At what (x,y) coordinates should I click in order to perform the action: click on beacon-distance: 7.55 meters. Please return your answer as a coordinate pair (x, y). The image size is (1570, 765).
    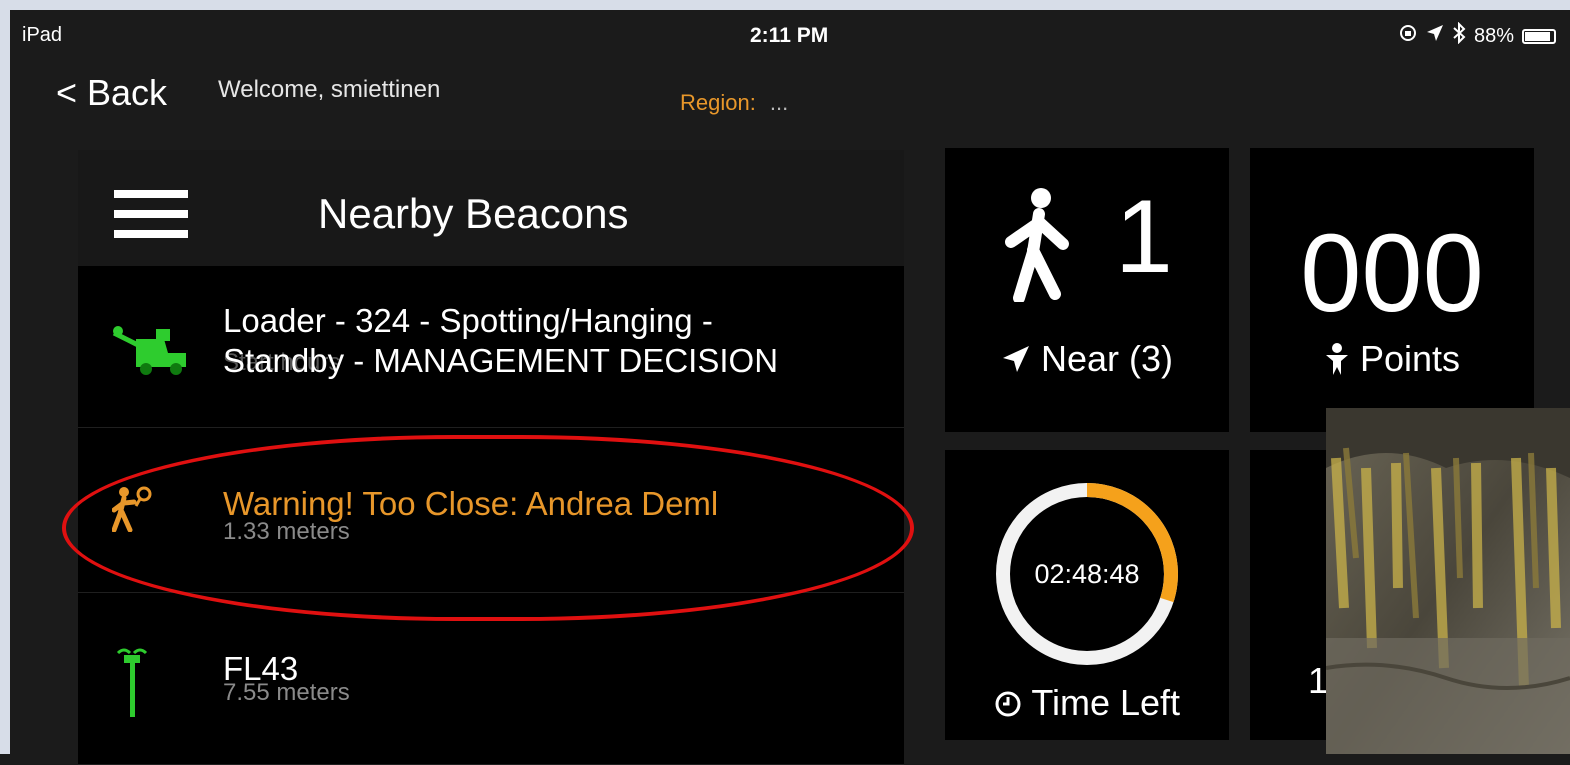
    Looking at the image, I should click on (286, 692).